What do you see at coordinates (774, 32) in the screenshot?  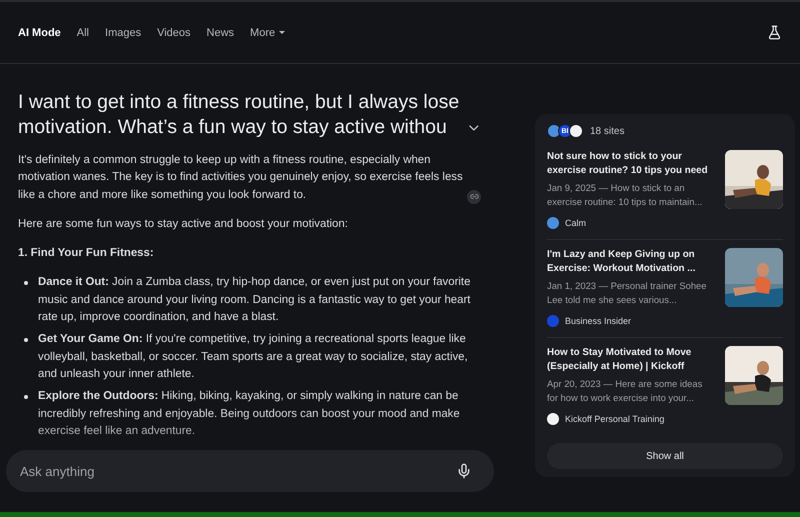 I see `flask-icon` at bounding box center [774, 32].